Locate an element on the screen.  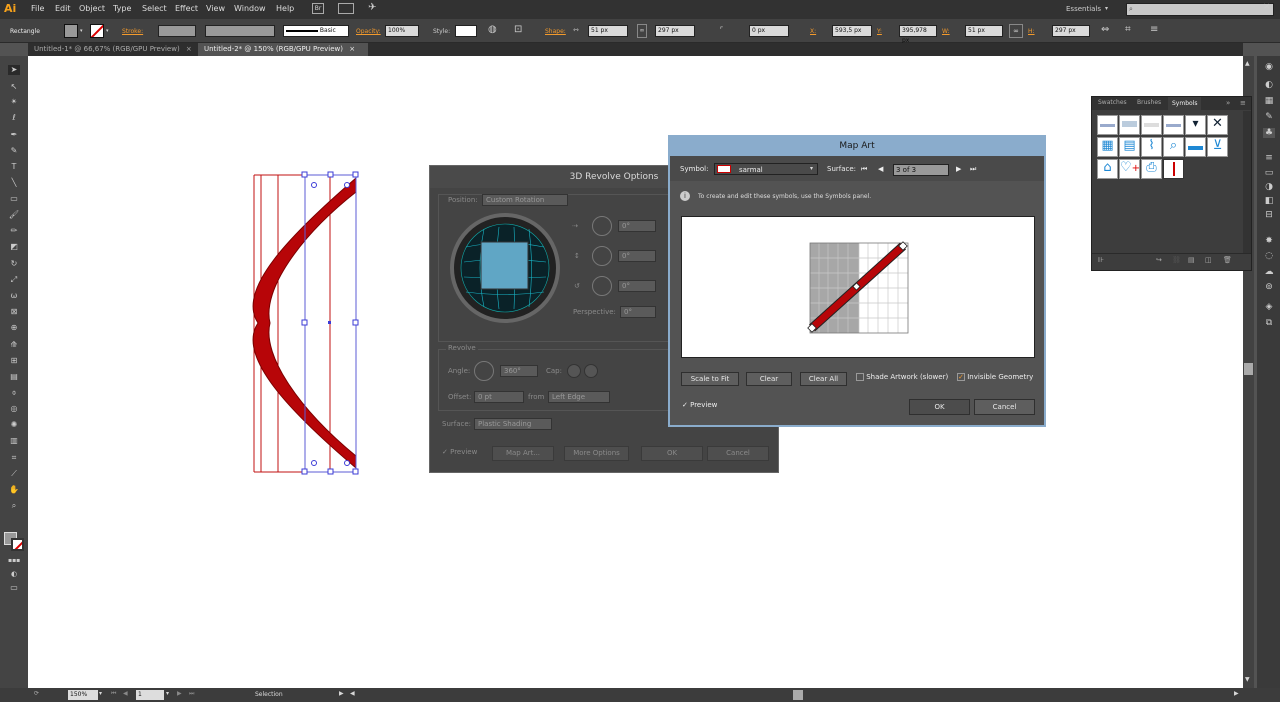
appearance-panel-icon: ✸ is located at coordinates (1269, 241).